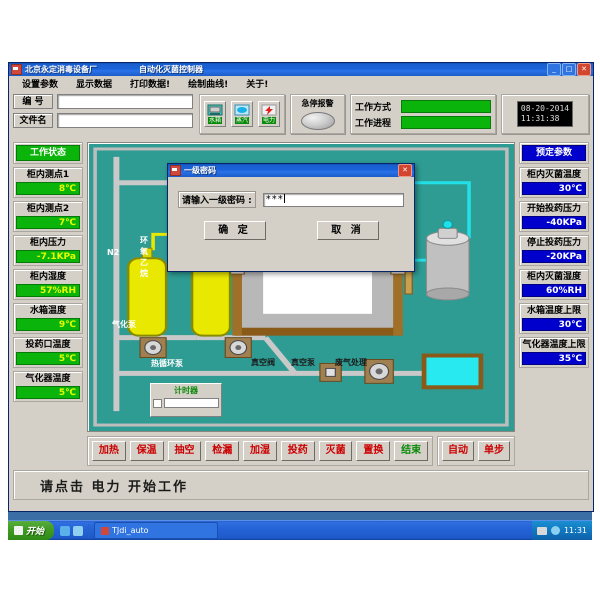 The width and height of the screenshot is (600, 600). I want to click on status-card-tank-temp: 水箱温度 9℃, so click(48, 318).